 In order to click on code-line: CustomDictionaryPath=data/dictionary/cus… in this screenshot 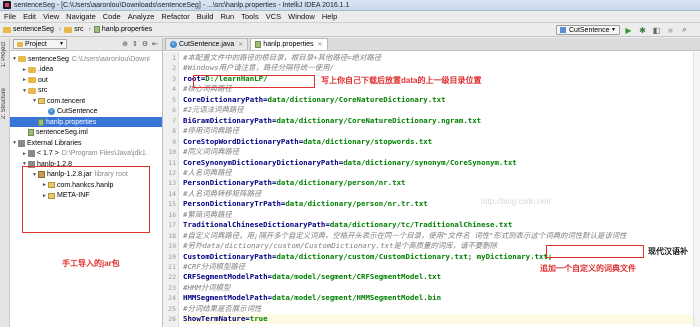, I will do `click(367, 257)`.